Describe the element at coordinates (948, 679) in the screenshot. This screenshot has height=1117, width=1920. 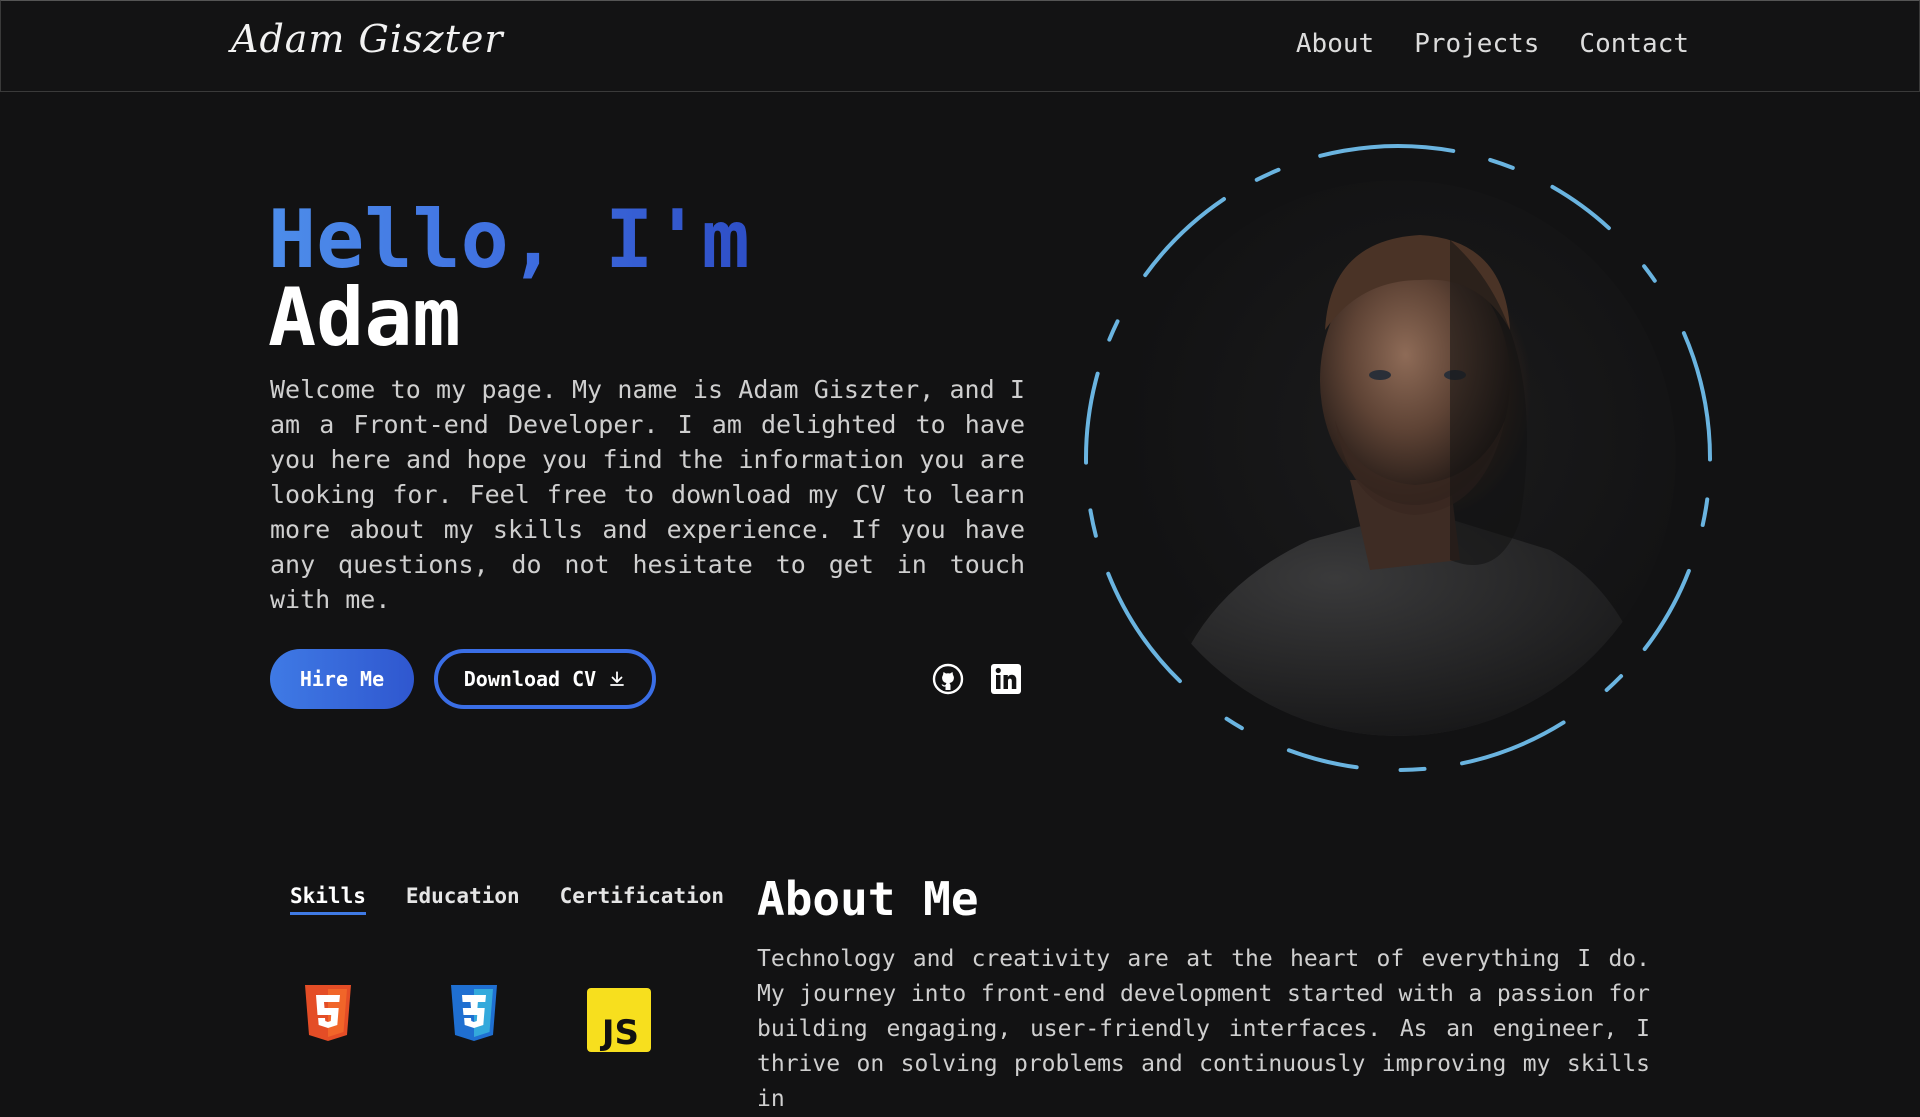
I see `github-icon` at that location.